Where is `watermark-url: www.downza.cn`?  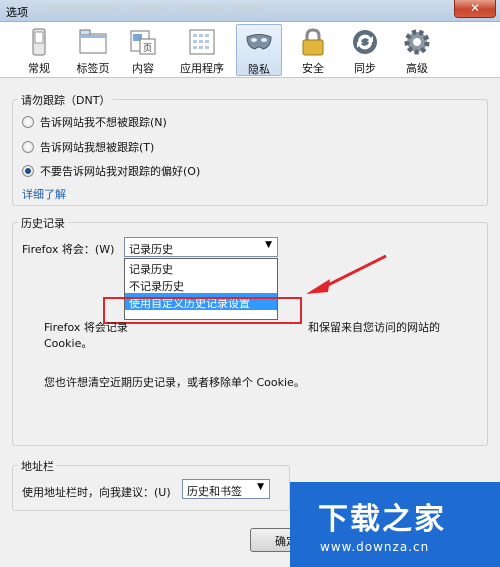
watermark-url: www.downza.cn is located at coordinates (375, 547).